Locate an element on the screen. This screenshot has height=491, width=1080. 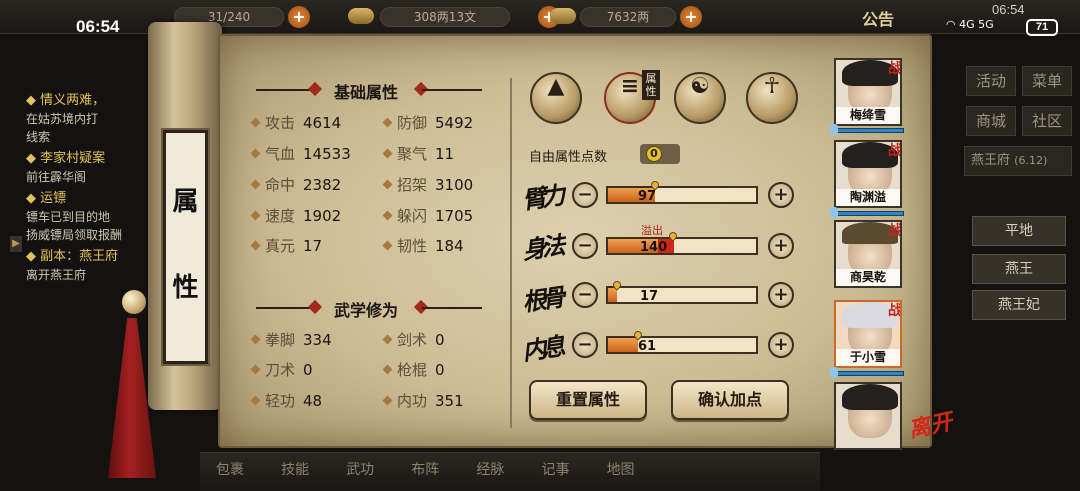
energy-marker is located at coordinates (834, 129).